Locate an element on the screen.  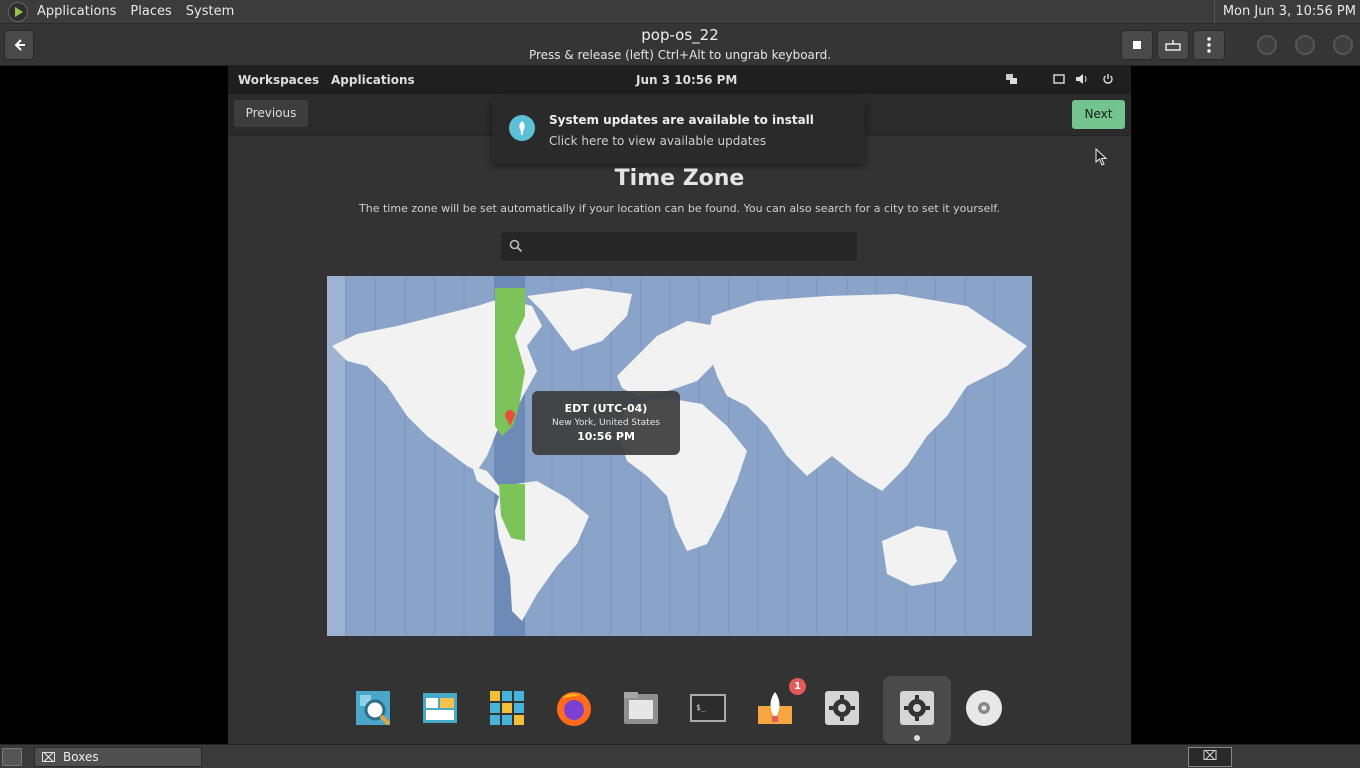
firefox-icon is located at coordinates (574, 708).